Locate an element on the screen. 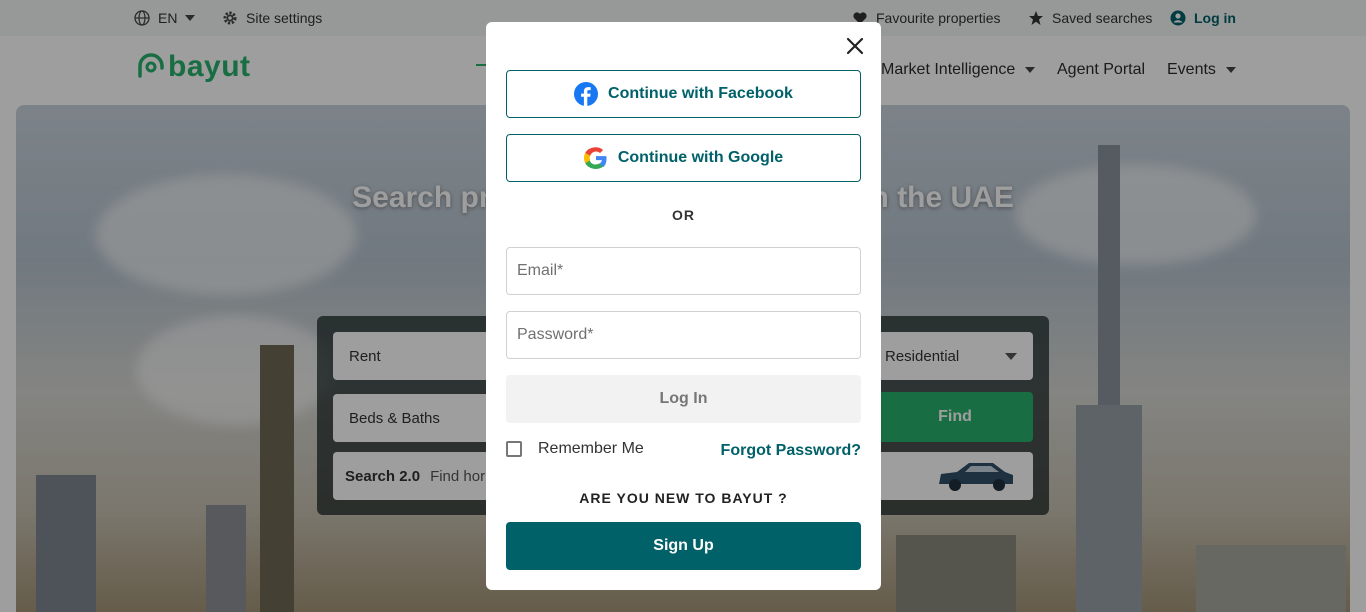  or-divider: OR is located at coordinates (683, 215).